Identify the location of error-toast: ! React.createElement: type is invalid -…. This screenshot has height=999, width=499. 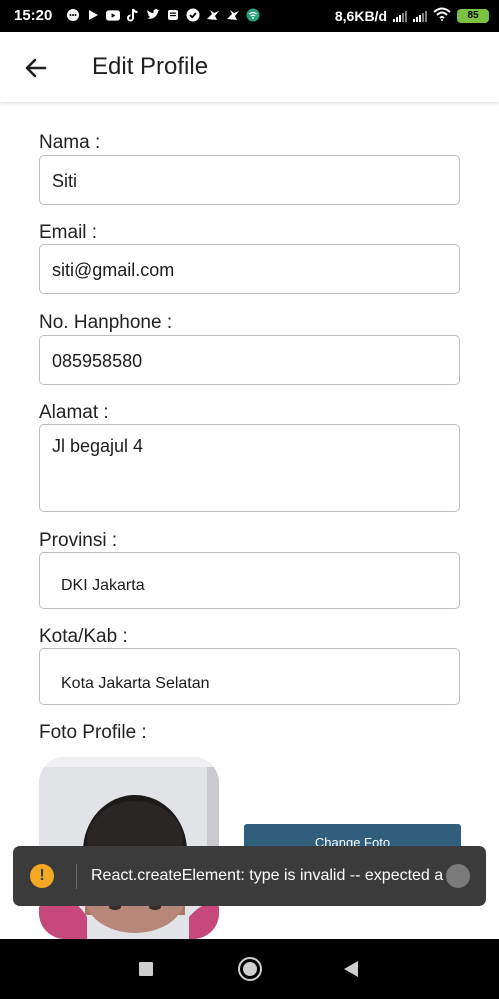
(249, 876).